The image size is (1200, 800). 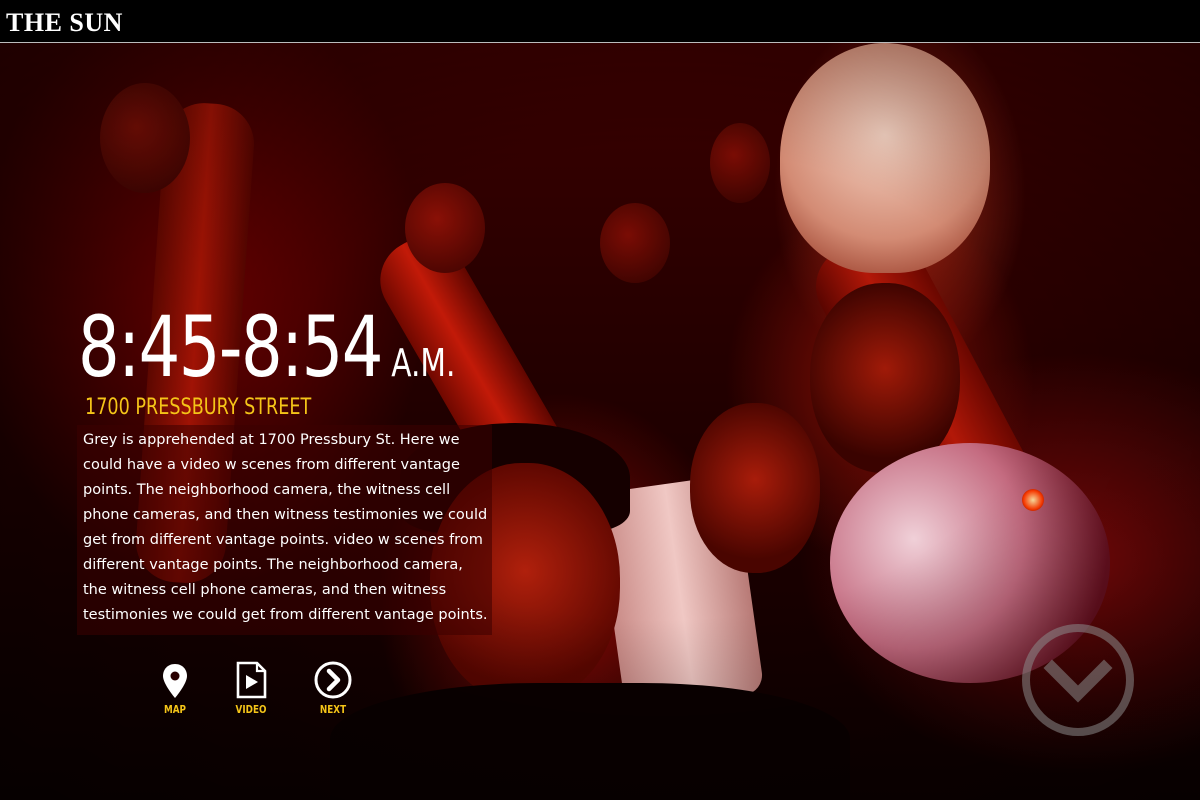 I want to click on next-label: NEXT, so click(x=333, y=709).